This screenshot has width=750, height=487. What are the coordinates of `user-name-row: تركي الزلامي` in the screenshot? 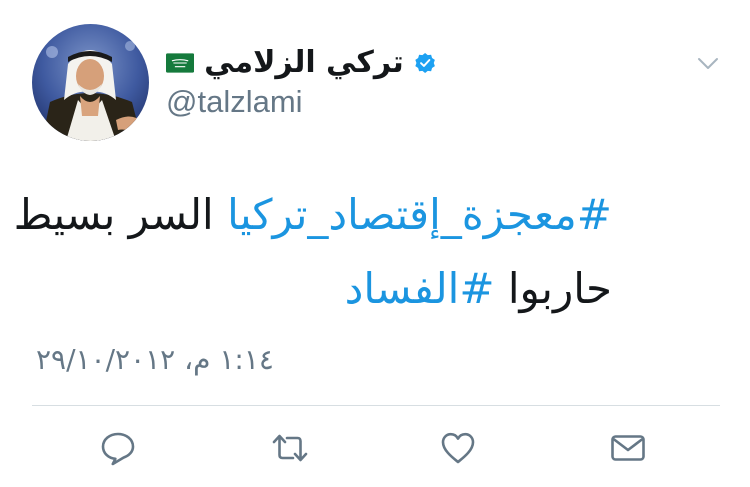 It's located at (301, 63).